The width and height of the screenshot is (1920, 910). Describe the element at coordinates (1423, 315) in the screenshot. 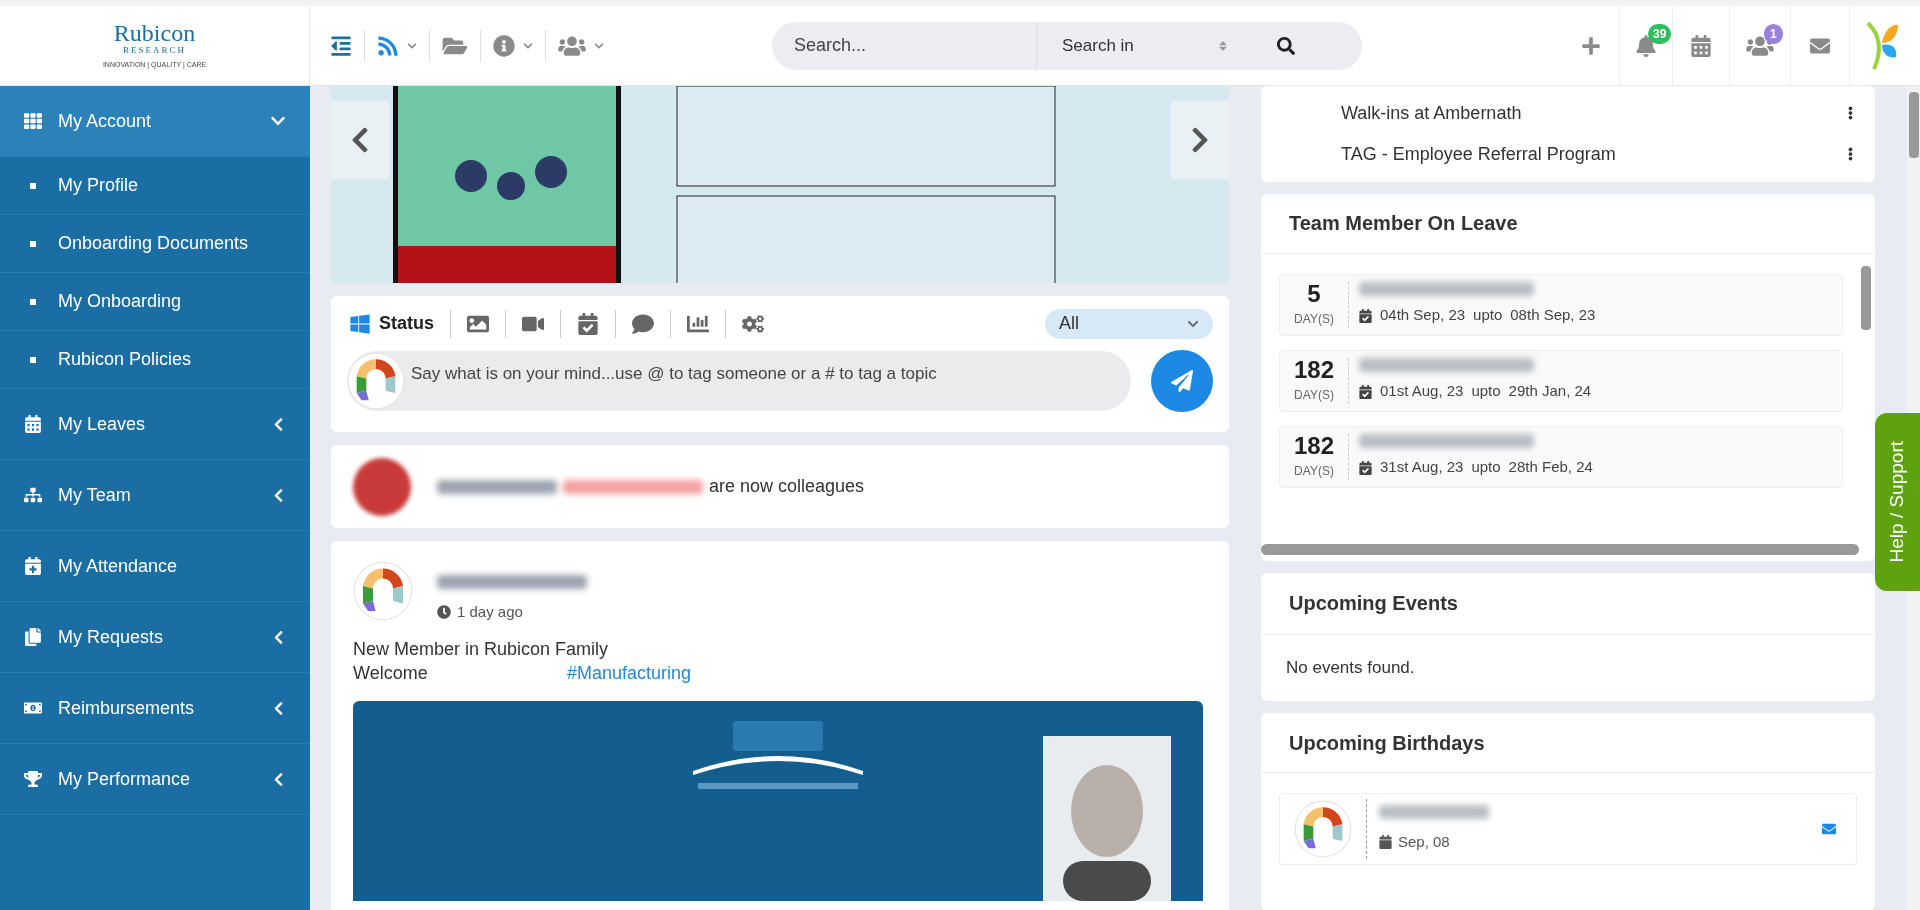

I see `leave-date: 04th Sep, 23` at that location.